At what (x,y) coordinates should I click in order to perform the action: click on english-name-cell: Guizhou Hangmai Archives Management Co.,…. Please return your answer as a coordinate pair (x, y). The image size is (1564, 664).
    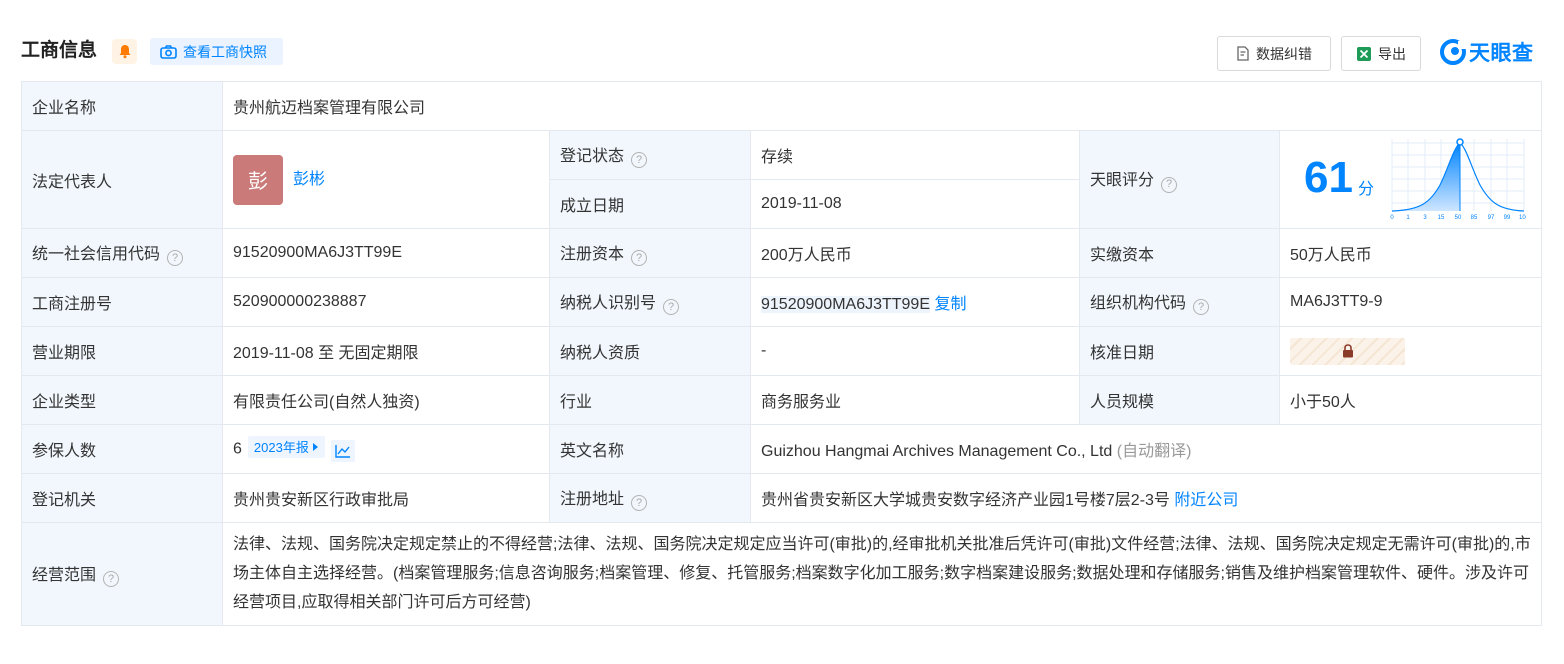
    Looking at the image, I should click on (1146, 449).